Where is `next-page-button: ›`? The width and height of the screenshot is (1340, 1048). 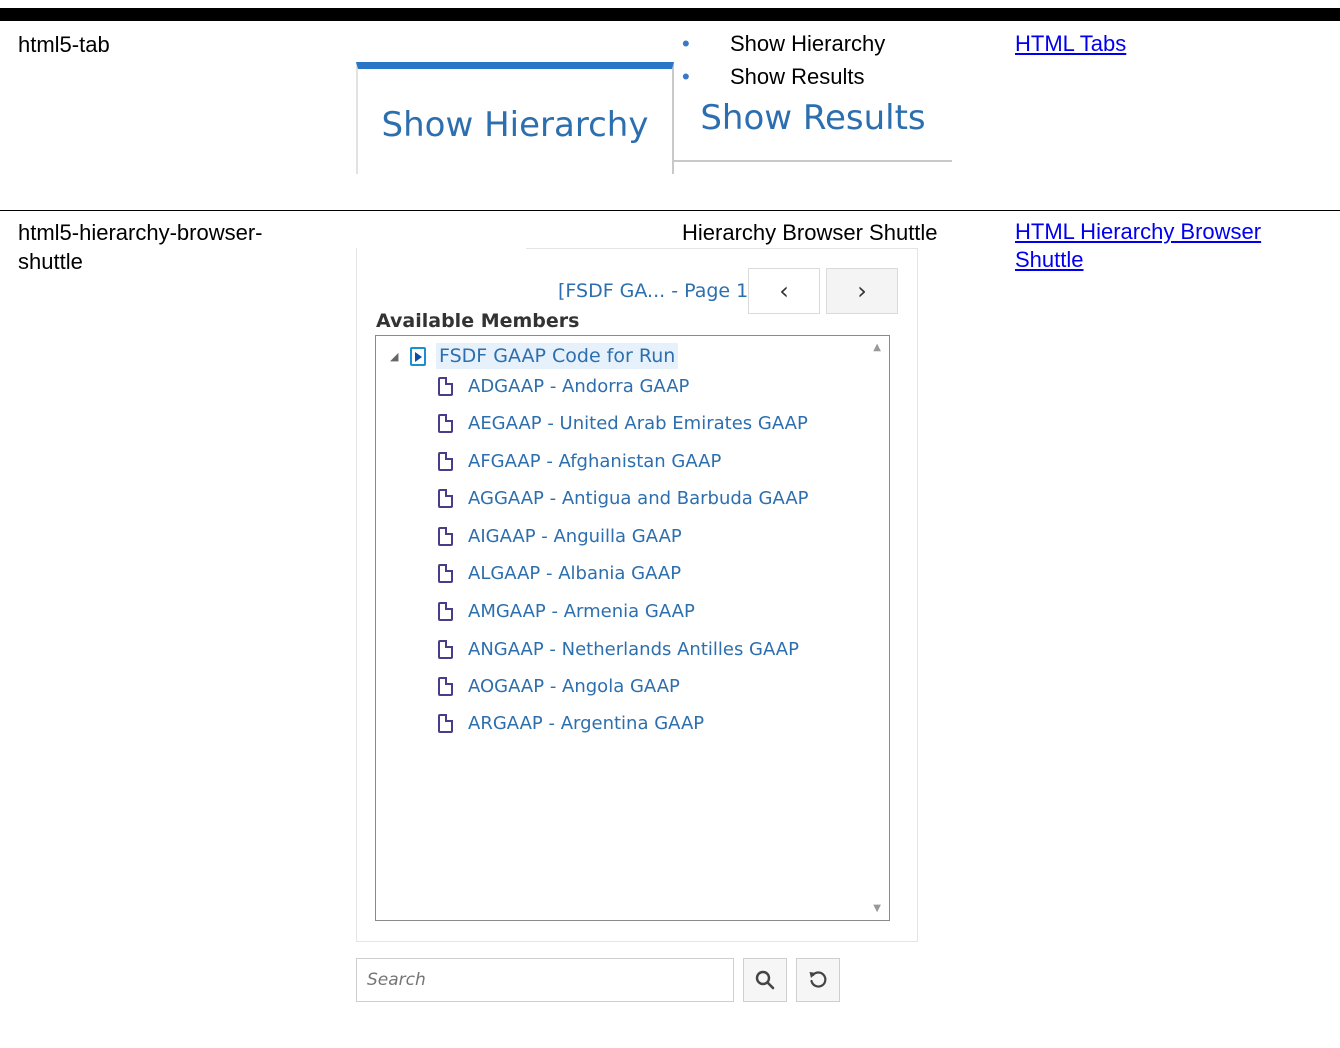 next-page-button: › is located at coordinates (862, 291).